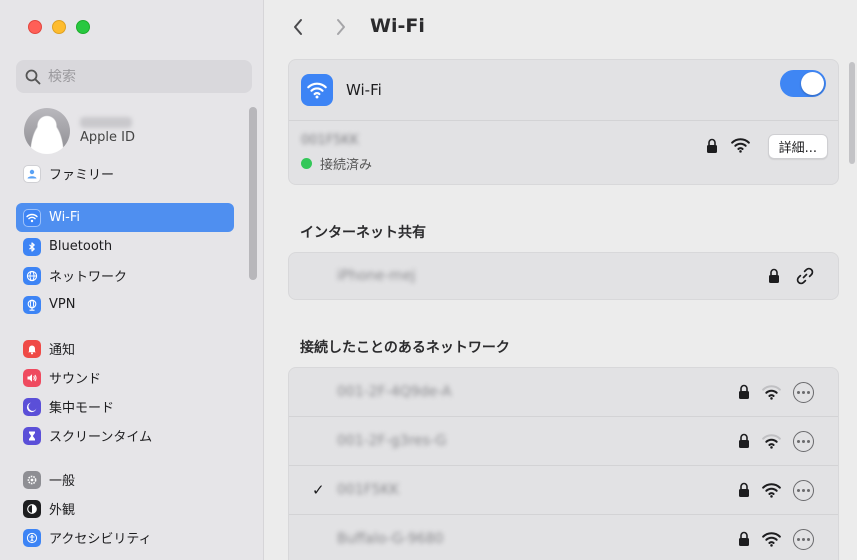  I want to click on appearance-icon, so click(32, 508).